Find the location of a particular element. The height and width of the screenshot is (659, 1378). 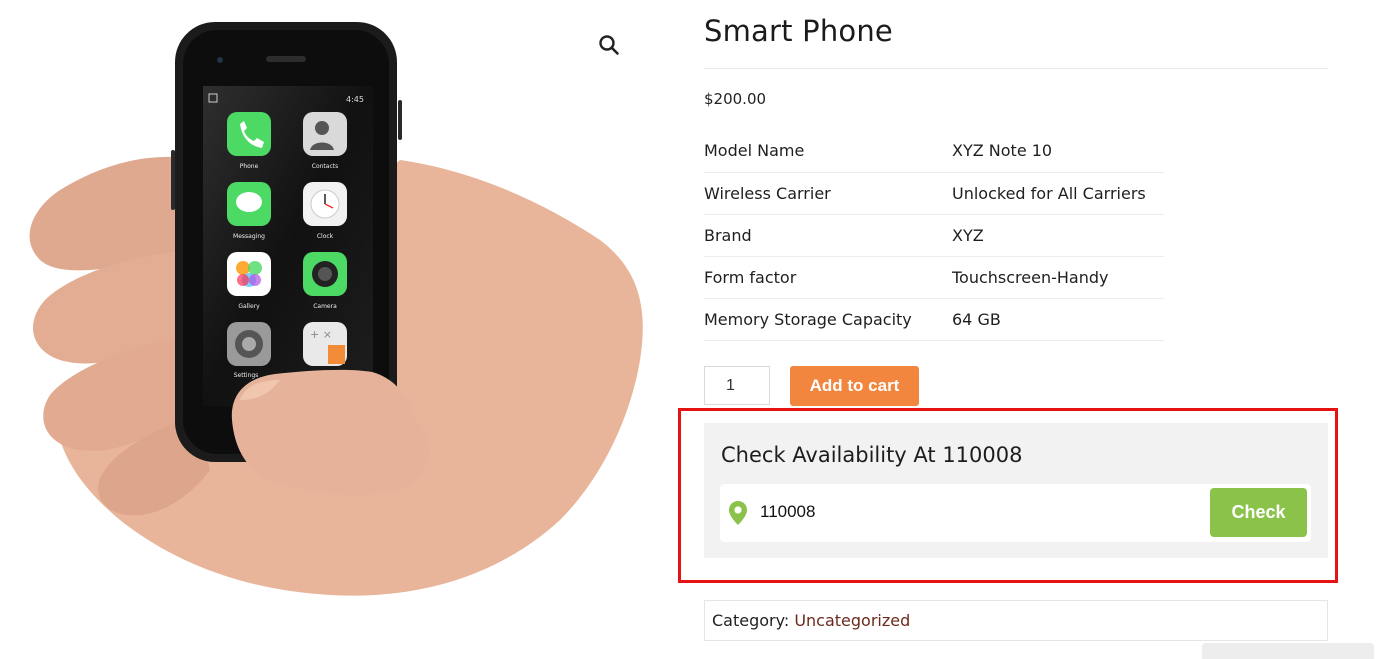

corner-widget is located at coordinates (1288, 651).